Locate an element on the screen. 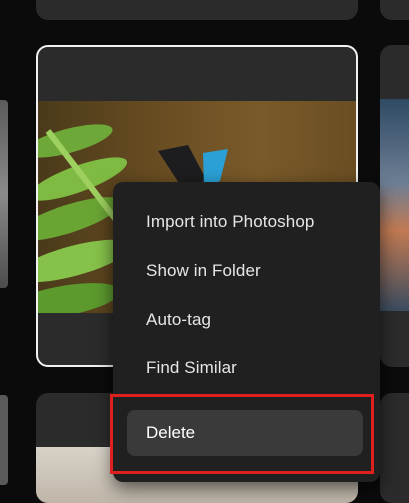 The height and width of the screenshot is (503, 409). menu-item-import-into-photoshop: Import into Photoshop is located at coordinates (230, 222).